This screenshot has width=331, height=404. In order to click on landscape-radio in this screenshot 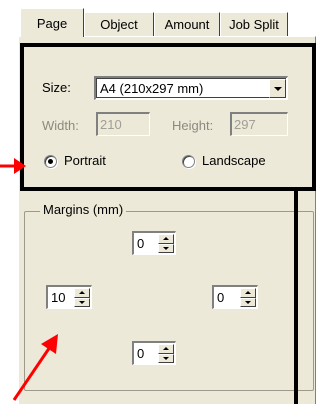, I will do `click(188, 161)`.